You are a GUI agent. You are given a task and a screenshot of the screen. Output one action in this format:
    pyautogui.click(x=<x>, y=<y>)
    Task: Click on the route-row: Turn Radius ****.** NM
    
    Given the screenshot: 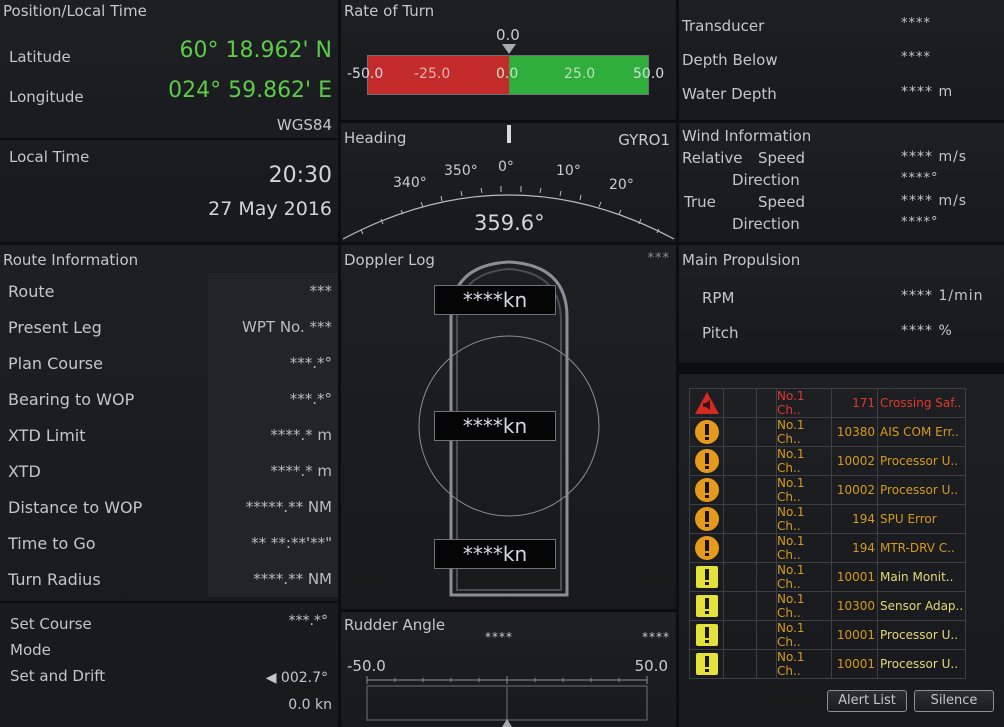 What is the action you would take?
    pyautogui.click(x=169, y=579)
    